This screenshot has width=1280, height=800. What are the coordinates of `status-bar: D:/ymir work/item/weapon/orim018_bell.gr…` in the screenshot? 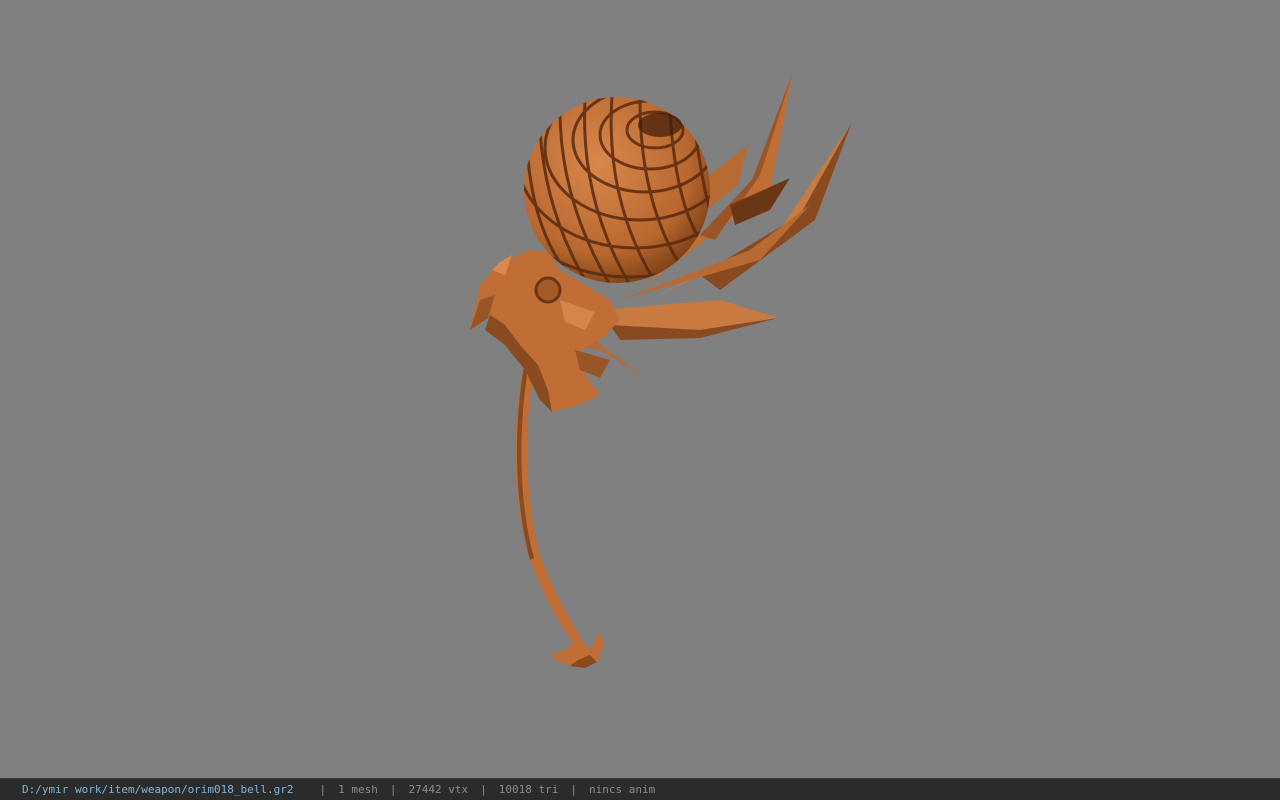 It's located at (640, 789).